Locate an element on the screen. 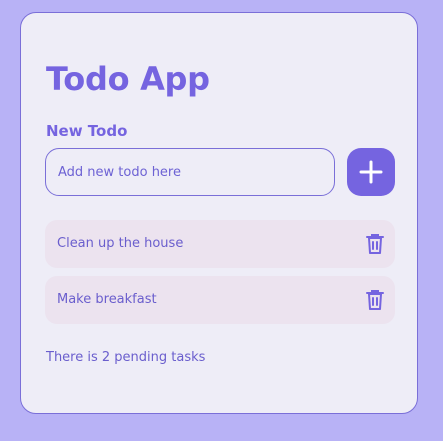 This screenshot has width=443, height=441. todo-item: Make breakfast is located at coordinates (220, 300).